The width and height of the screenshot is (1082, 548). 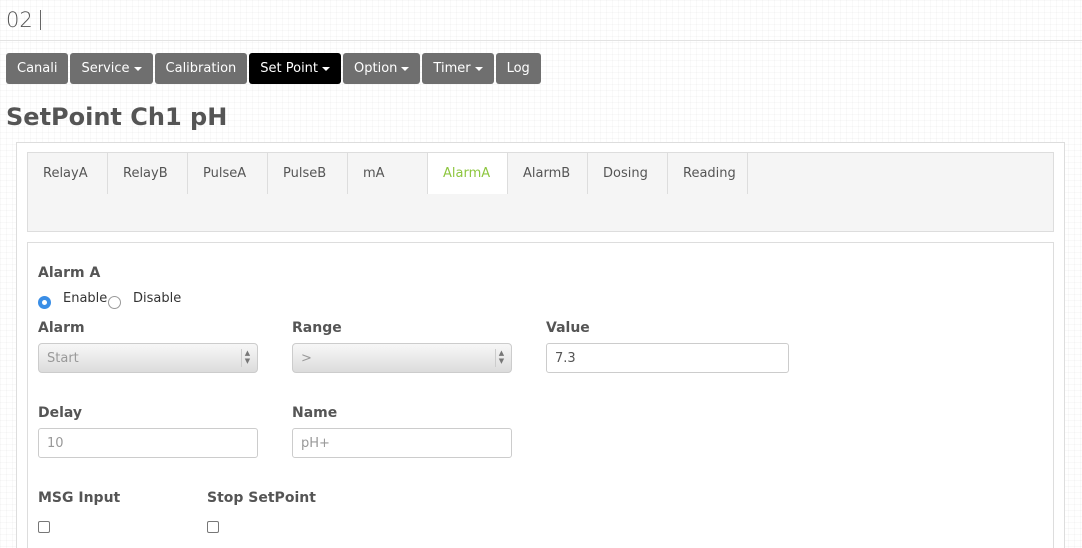 I want to click on range-label: Range, so click(x=317, y=328).